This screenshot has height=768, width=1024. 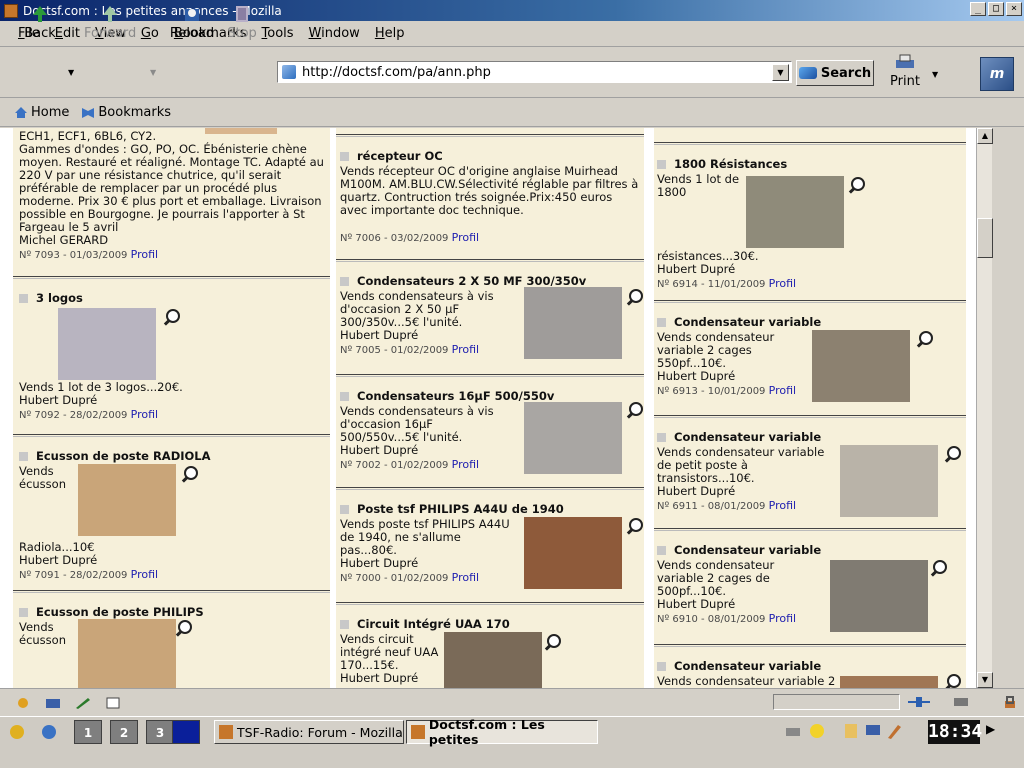 I want to click on bookmarks-button: Bookmarks, so click(x=126, y=112).